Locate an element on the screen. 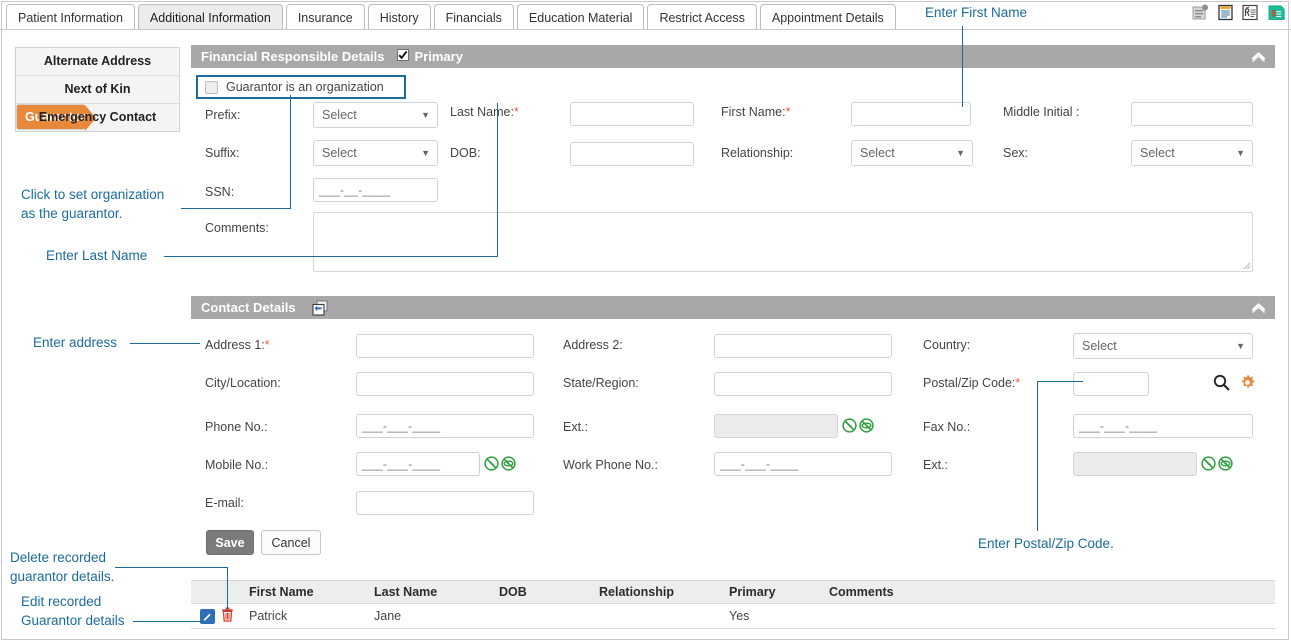 The height and width of the screenshot is (642, 1291). sidebar-item-alternate-address: Alternate Address is located at coordinates (97, 62).